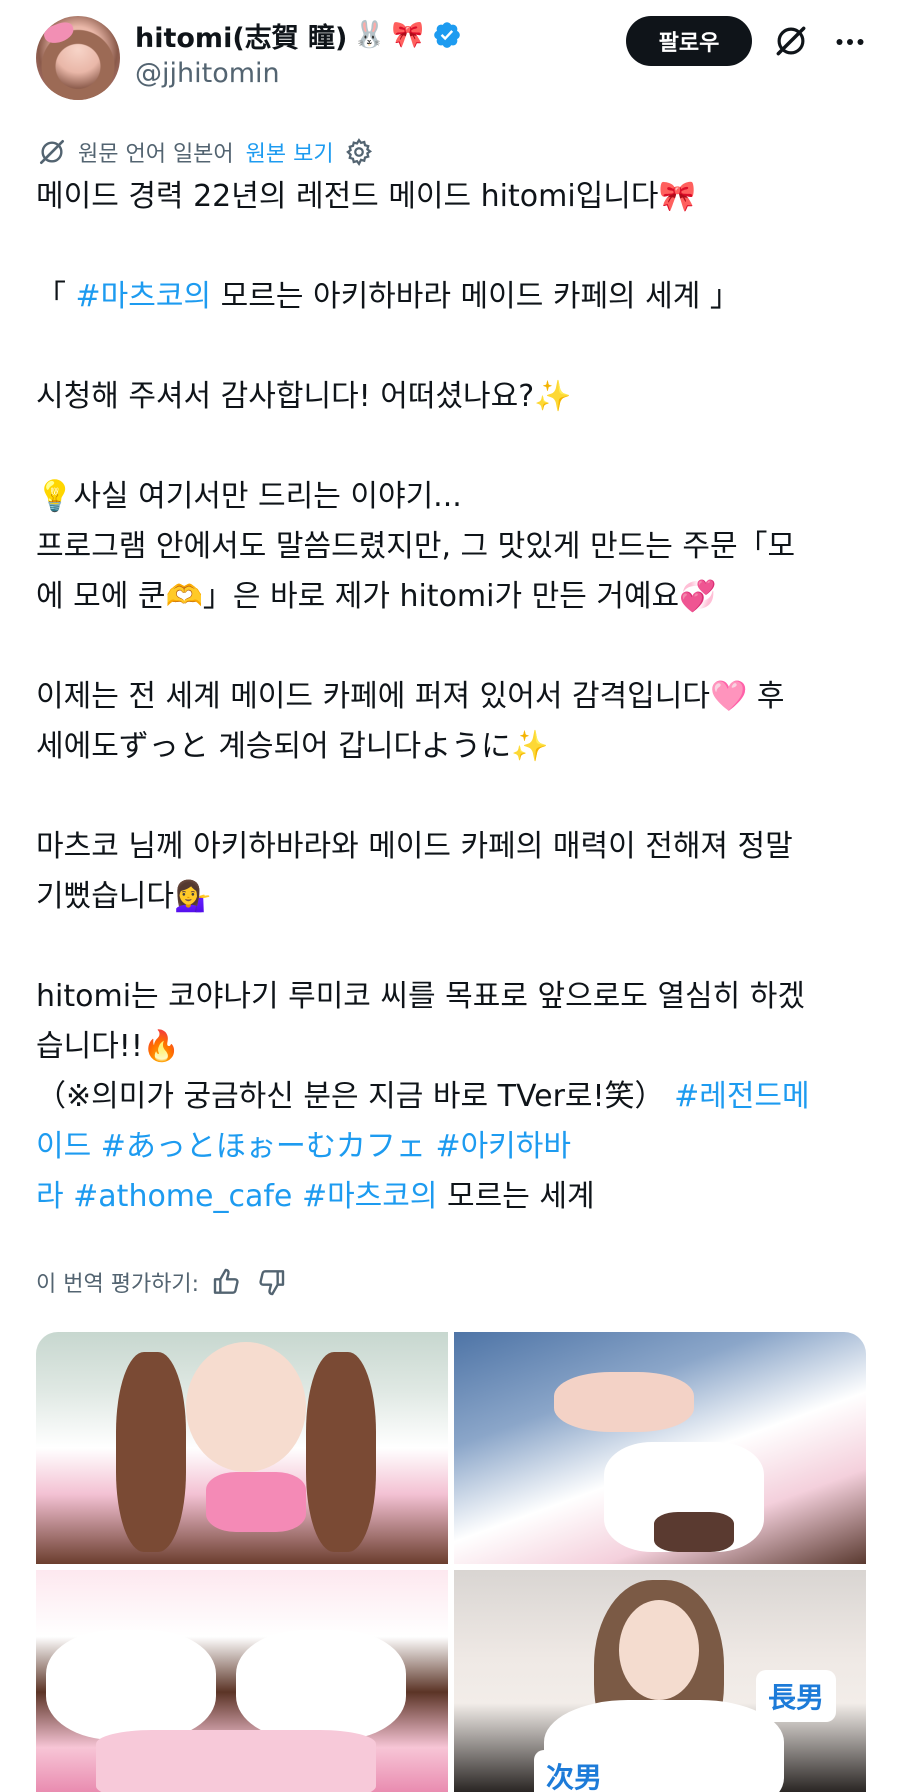 The image size is (900, 1792). Describe the element at coordinates (420, 996) in the screenshot. I see `text-segment: hitomi는 코야나기 루미코 씨를 목표로 앞으로도 열심히 하겠` at that location.